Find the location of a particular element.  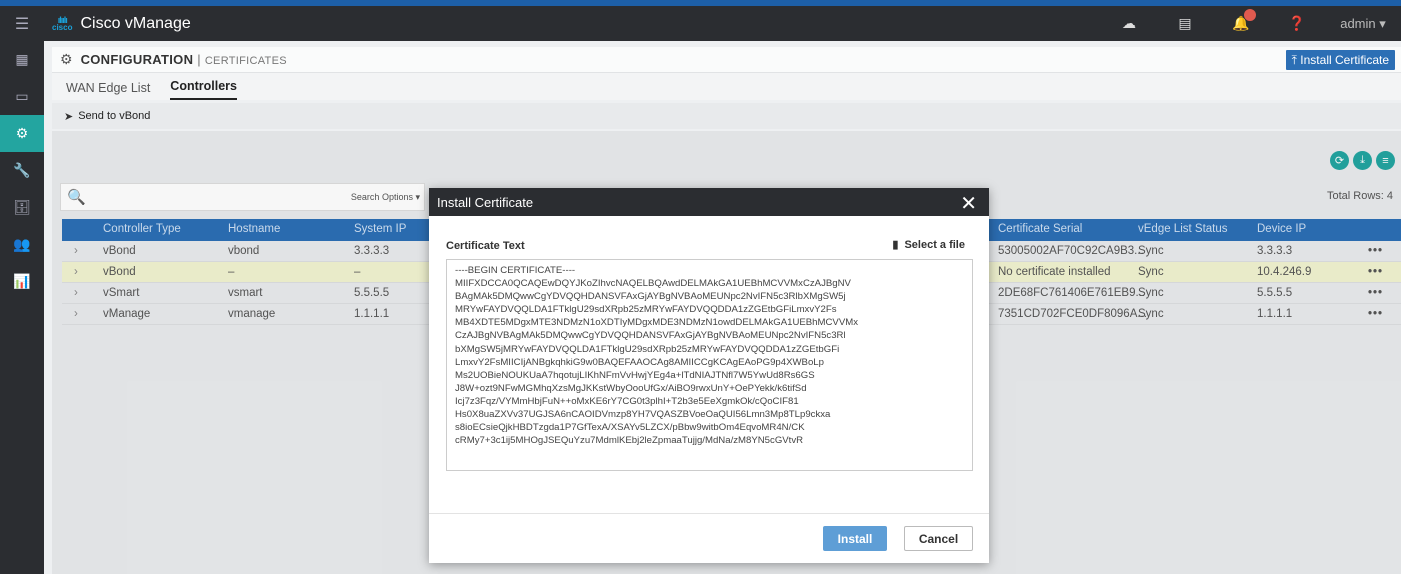

upload-icon: ⤒ is located at coordinates (1296, 59).